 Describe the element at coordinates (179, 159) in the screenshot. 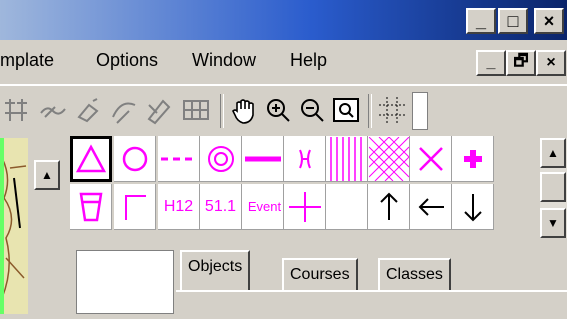

I see `symbol-dashed-line` at that location.